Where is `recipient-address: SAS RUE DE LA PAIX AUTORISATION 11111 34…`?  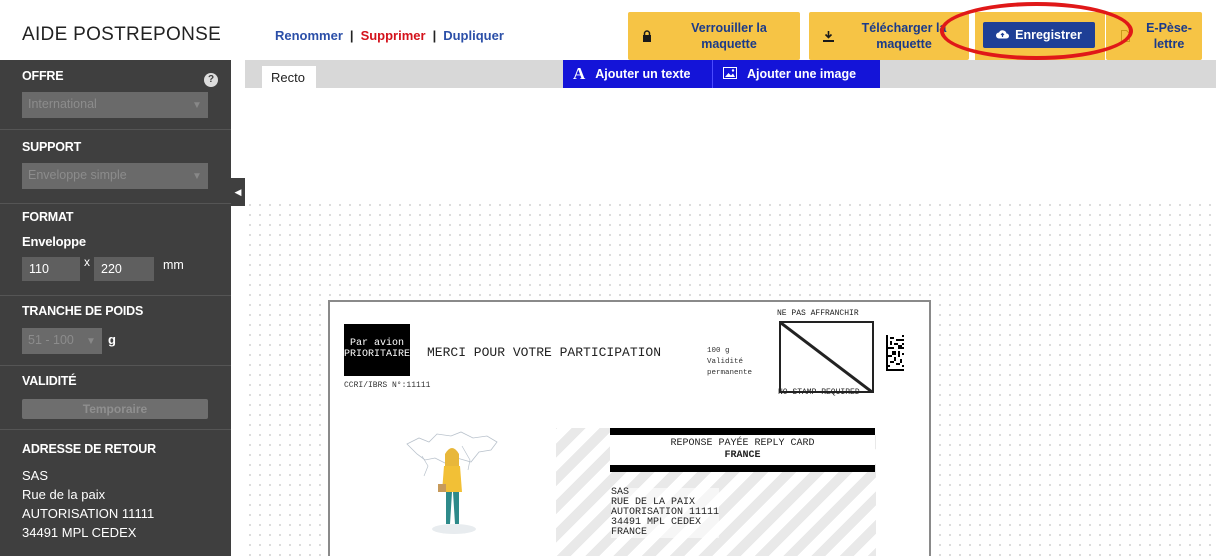
recipient-address: SAS RUE DE LA PAIX AUTORISATION 11111 34… is located at coordinates (665, 513).